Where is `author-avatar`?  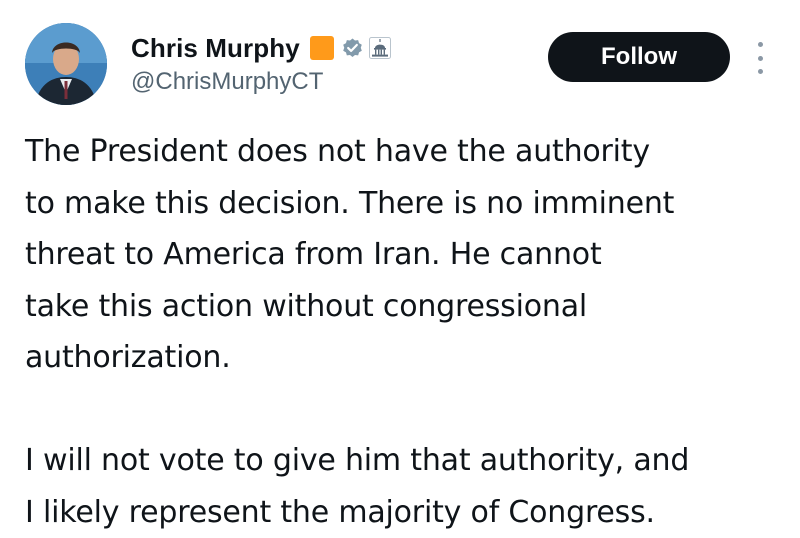 author-avatar is located at coordinates (66, 64).